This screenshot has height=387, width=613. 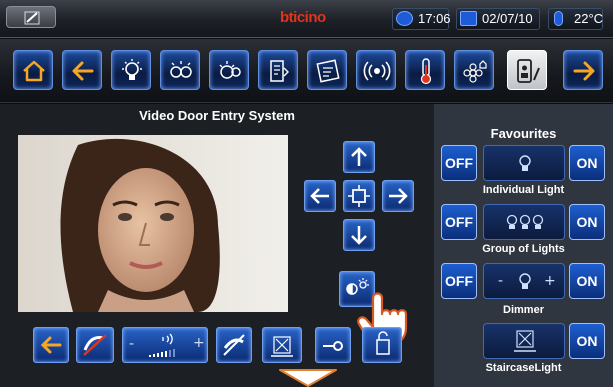 I want to click on mute-call-icon, so click(x=95, y=345).